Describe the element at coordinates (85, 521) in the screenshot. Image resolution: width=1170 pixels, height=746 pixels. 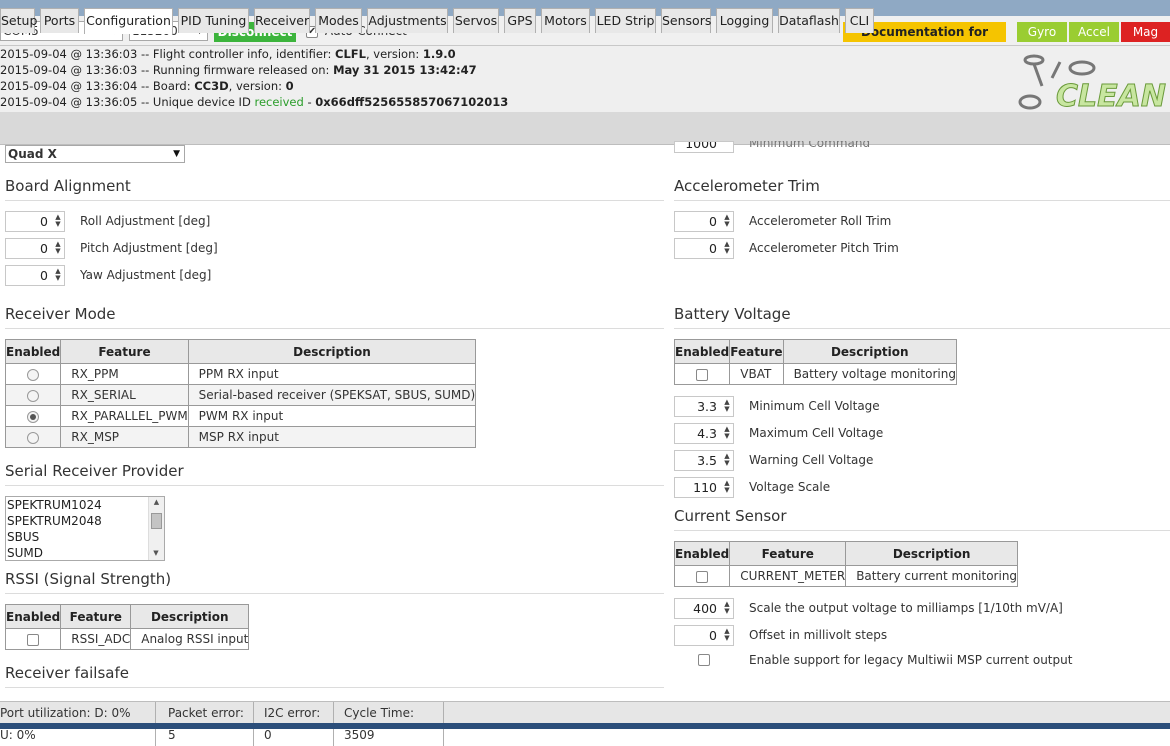
I see `listbox-option: SPEKTRUM2048` at that location.